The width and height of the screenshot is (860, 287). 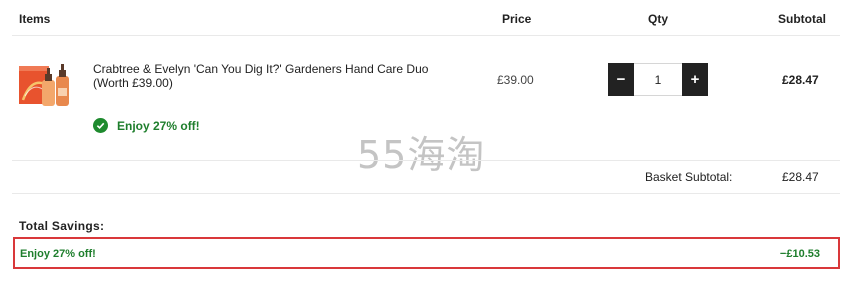 What do you see at coordinates (35, 19) in the screenshot?
I see `items-column-header: Items` at bounding box center [35, 19].